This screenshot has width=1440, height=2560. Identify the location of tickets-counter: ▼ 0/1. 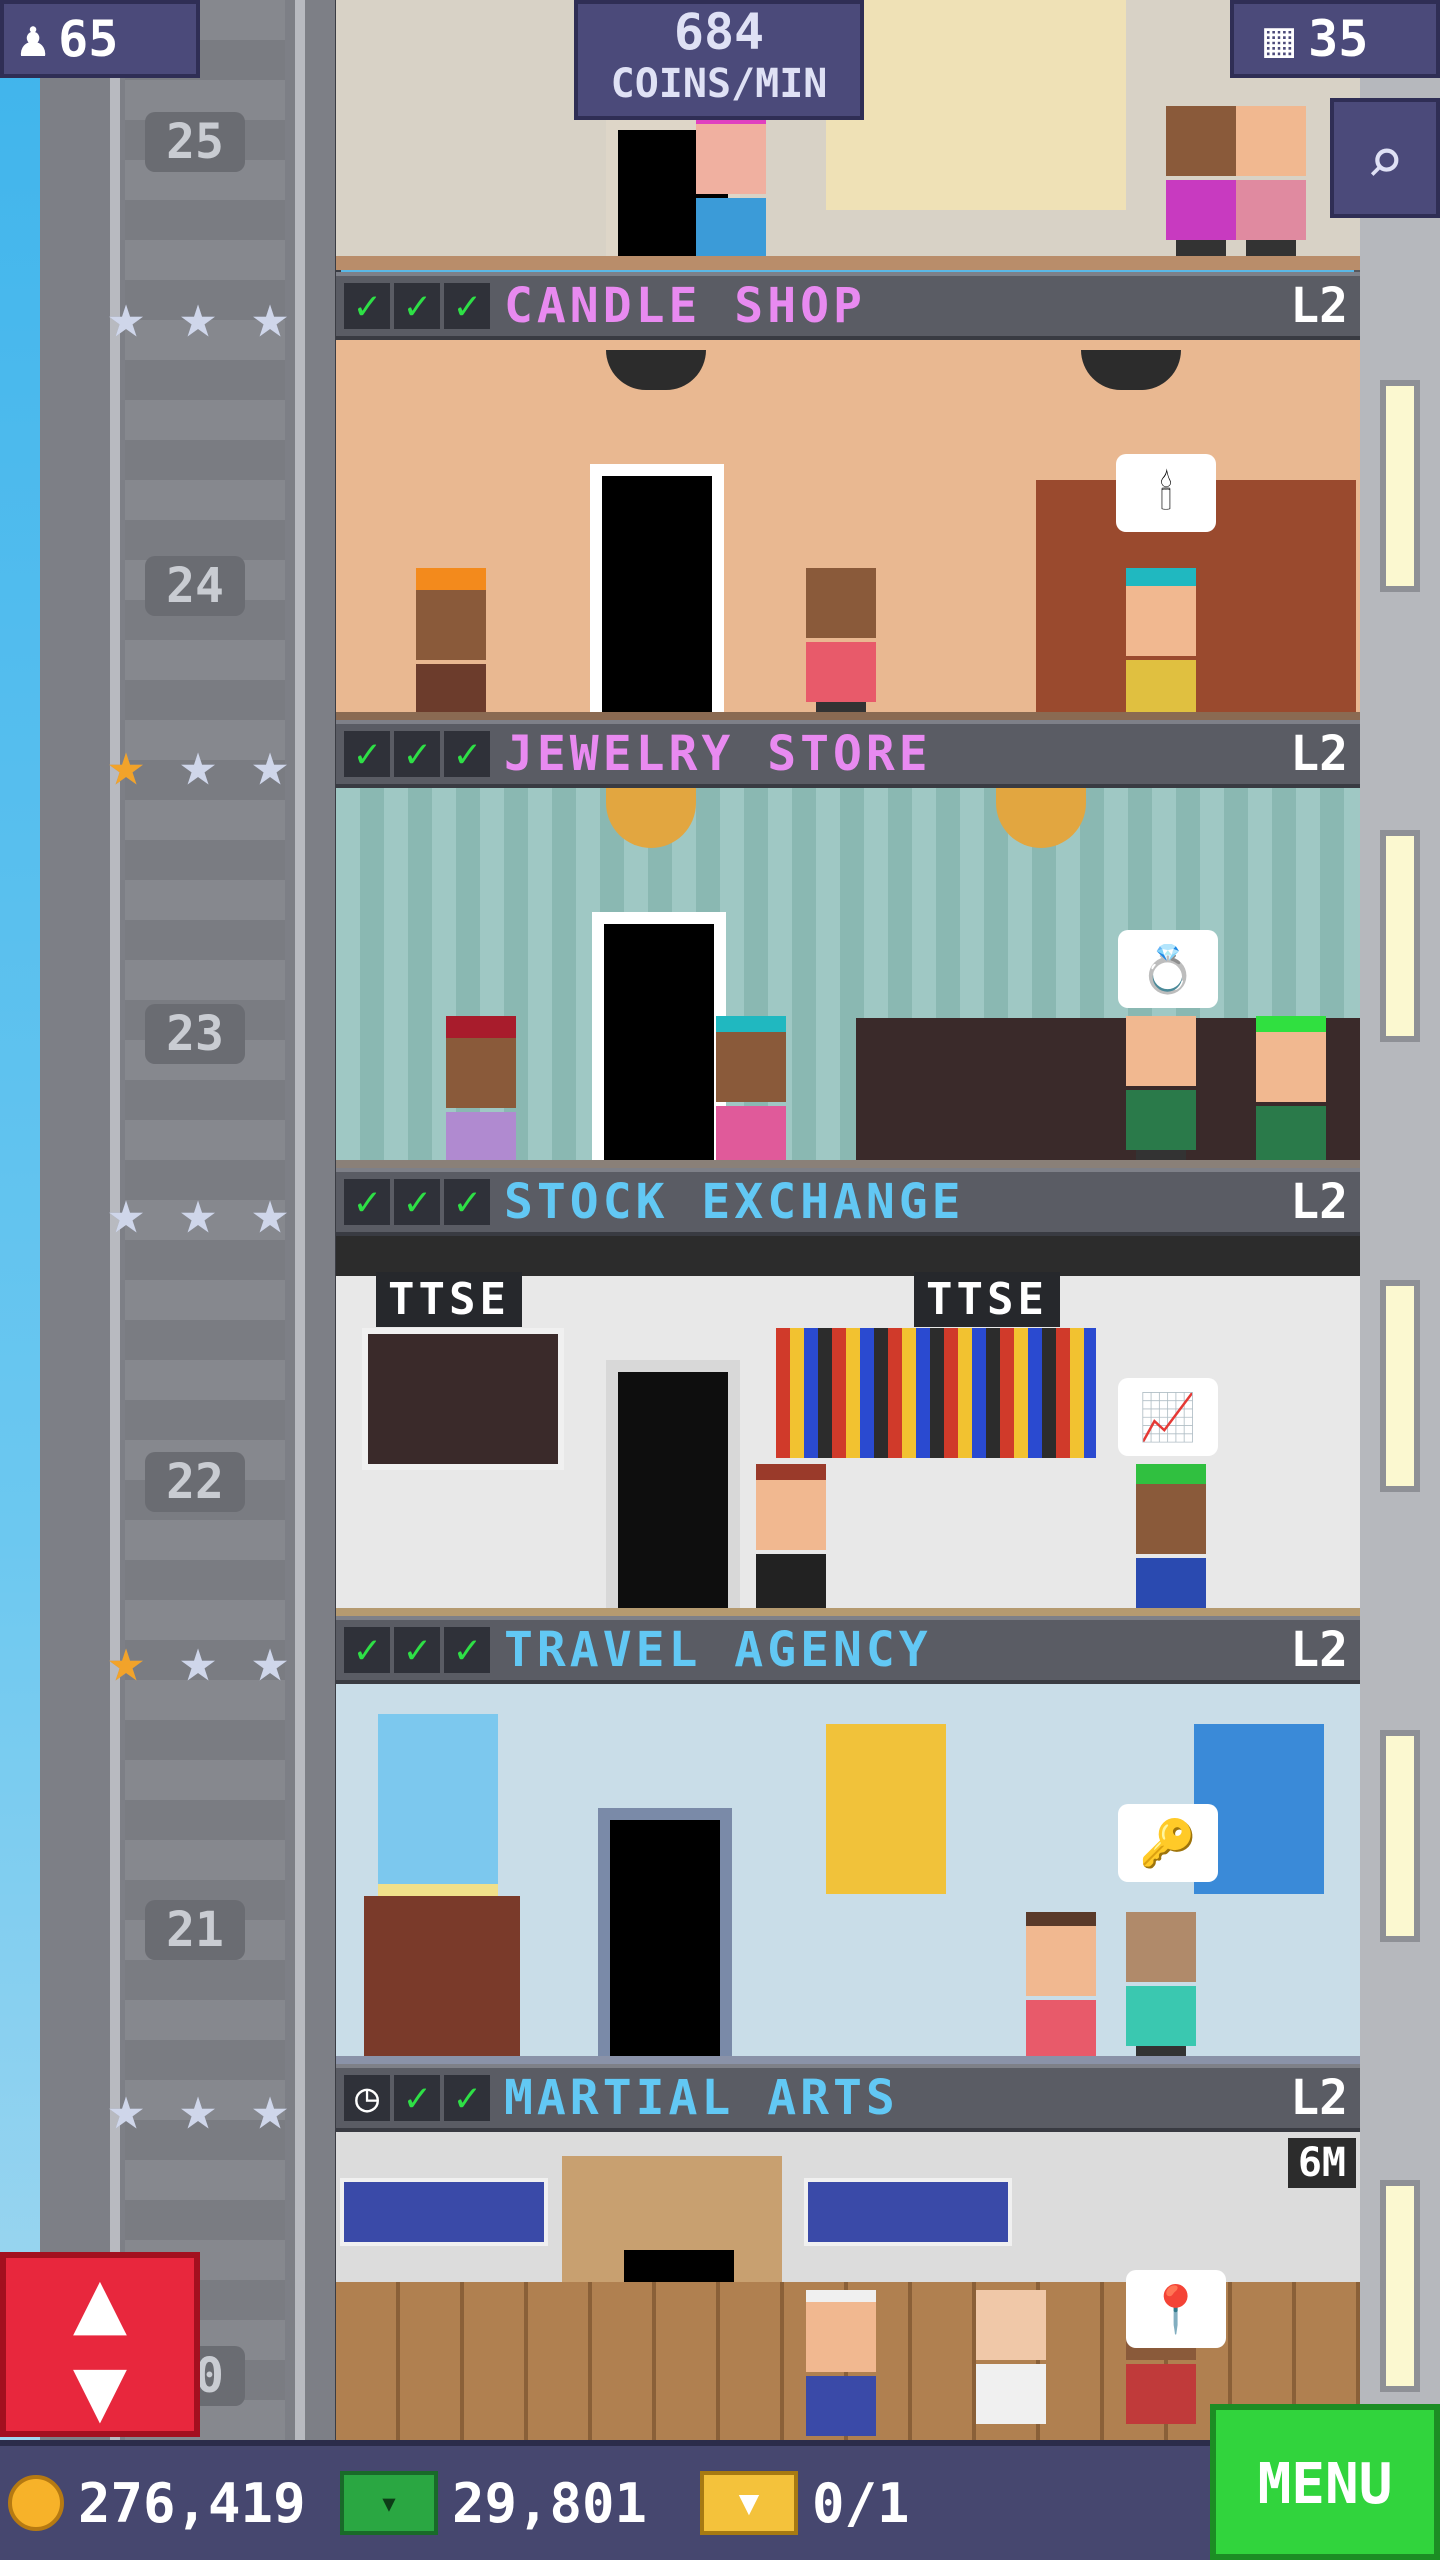
(805, 2503).